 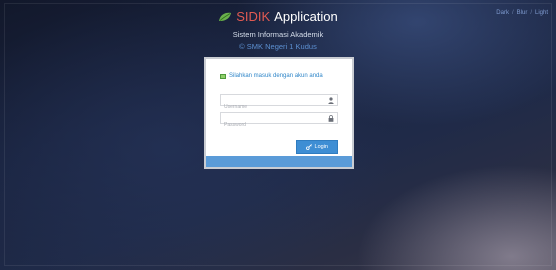 I want to click on password-input, so click(x=279, y=125).